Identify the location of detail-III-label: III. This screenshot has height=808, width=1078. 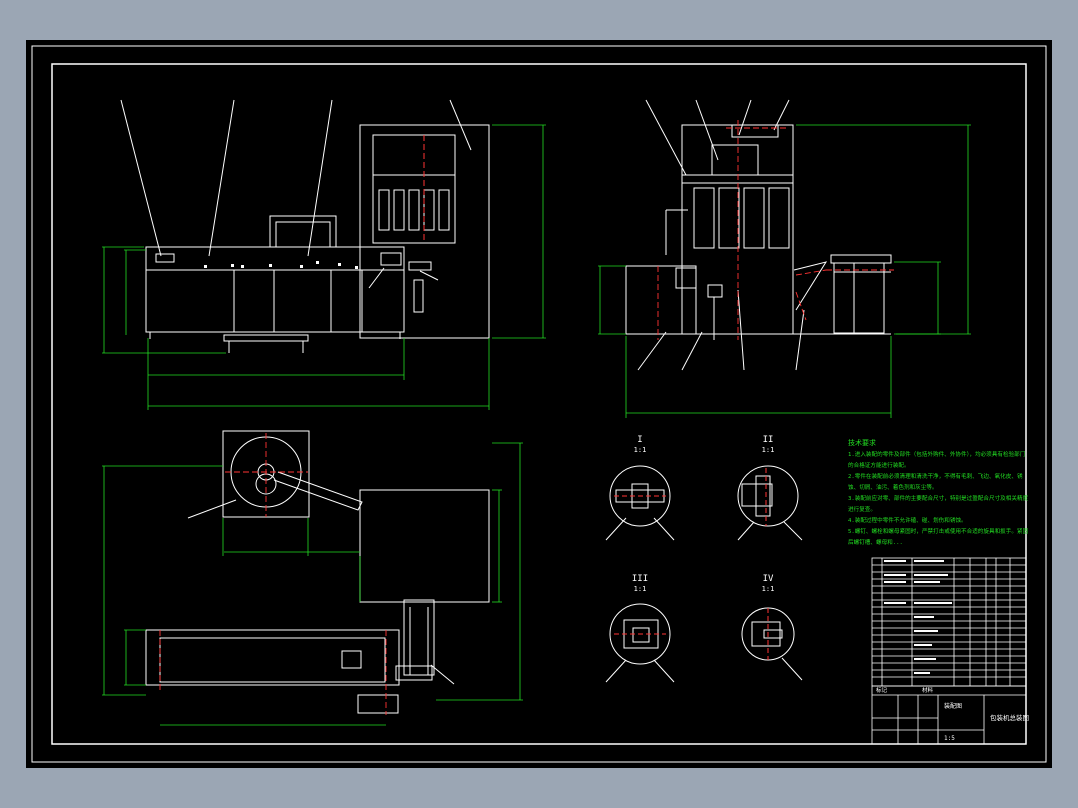
(640, 579).